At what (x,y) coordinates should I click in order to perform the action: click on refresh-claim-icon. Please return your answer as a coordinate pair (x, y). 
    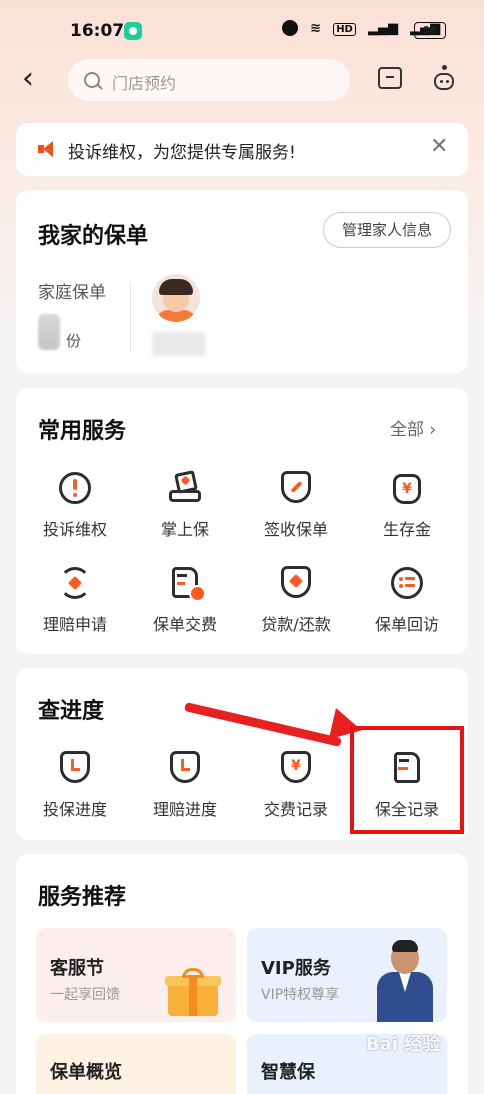
    Looking at the image, I should click on (75, 583).